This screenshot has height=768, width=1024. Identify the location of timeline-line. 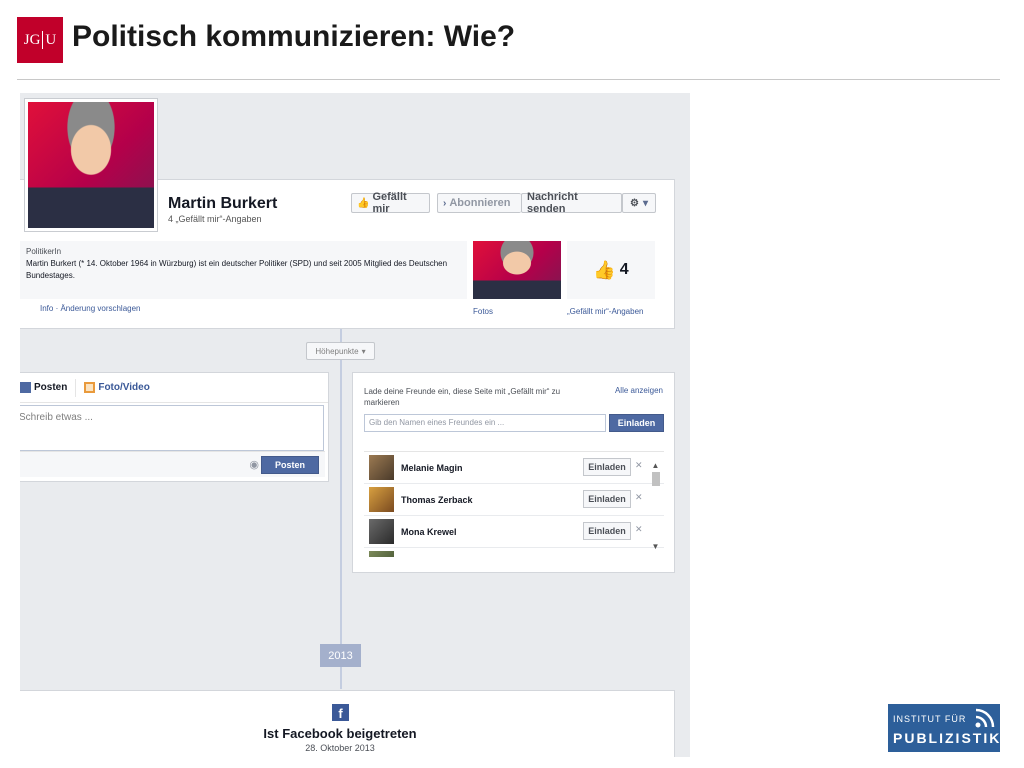
(341, 509).